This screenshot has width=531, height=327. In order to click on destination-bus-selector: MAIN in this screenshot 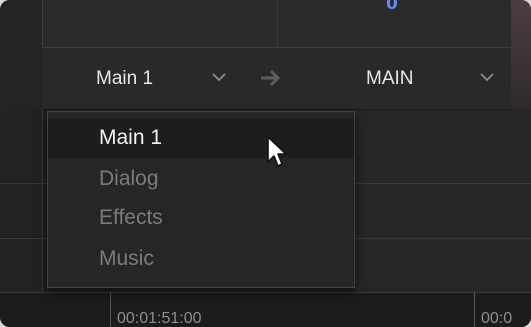, I will do `click(390, 79)`.